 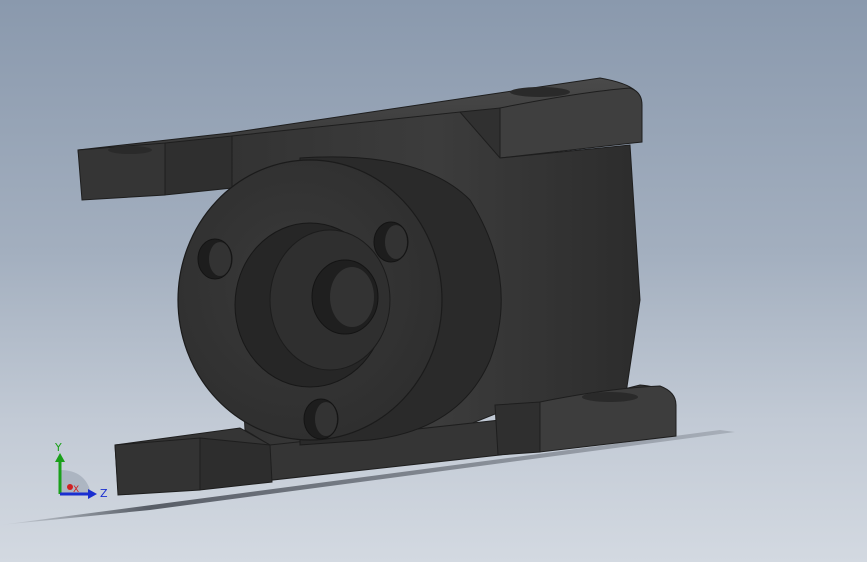 I want to click on central-bore-inner, so click(x=352, y=297).